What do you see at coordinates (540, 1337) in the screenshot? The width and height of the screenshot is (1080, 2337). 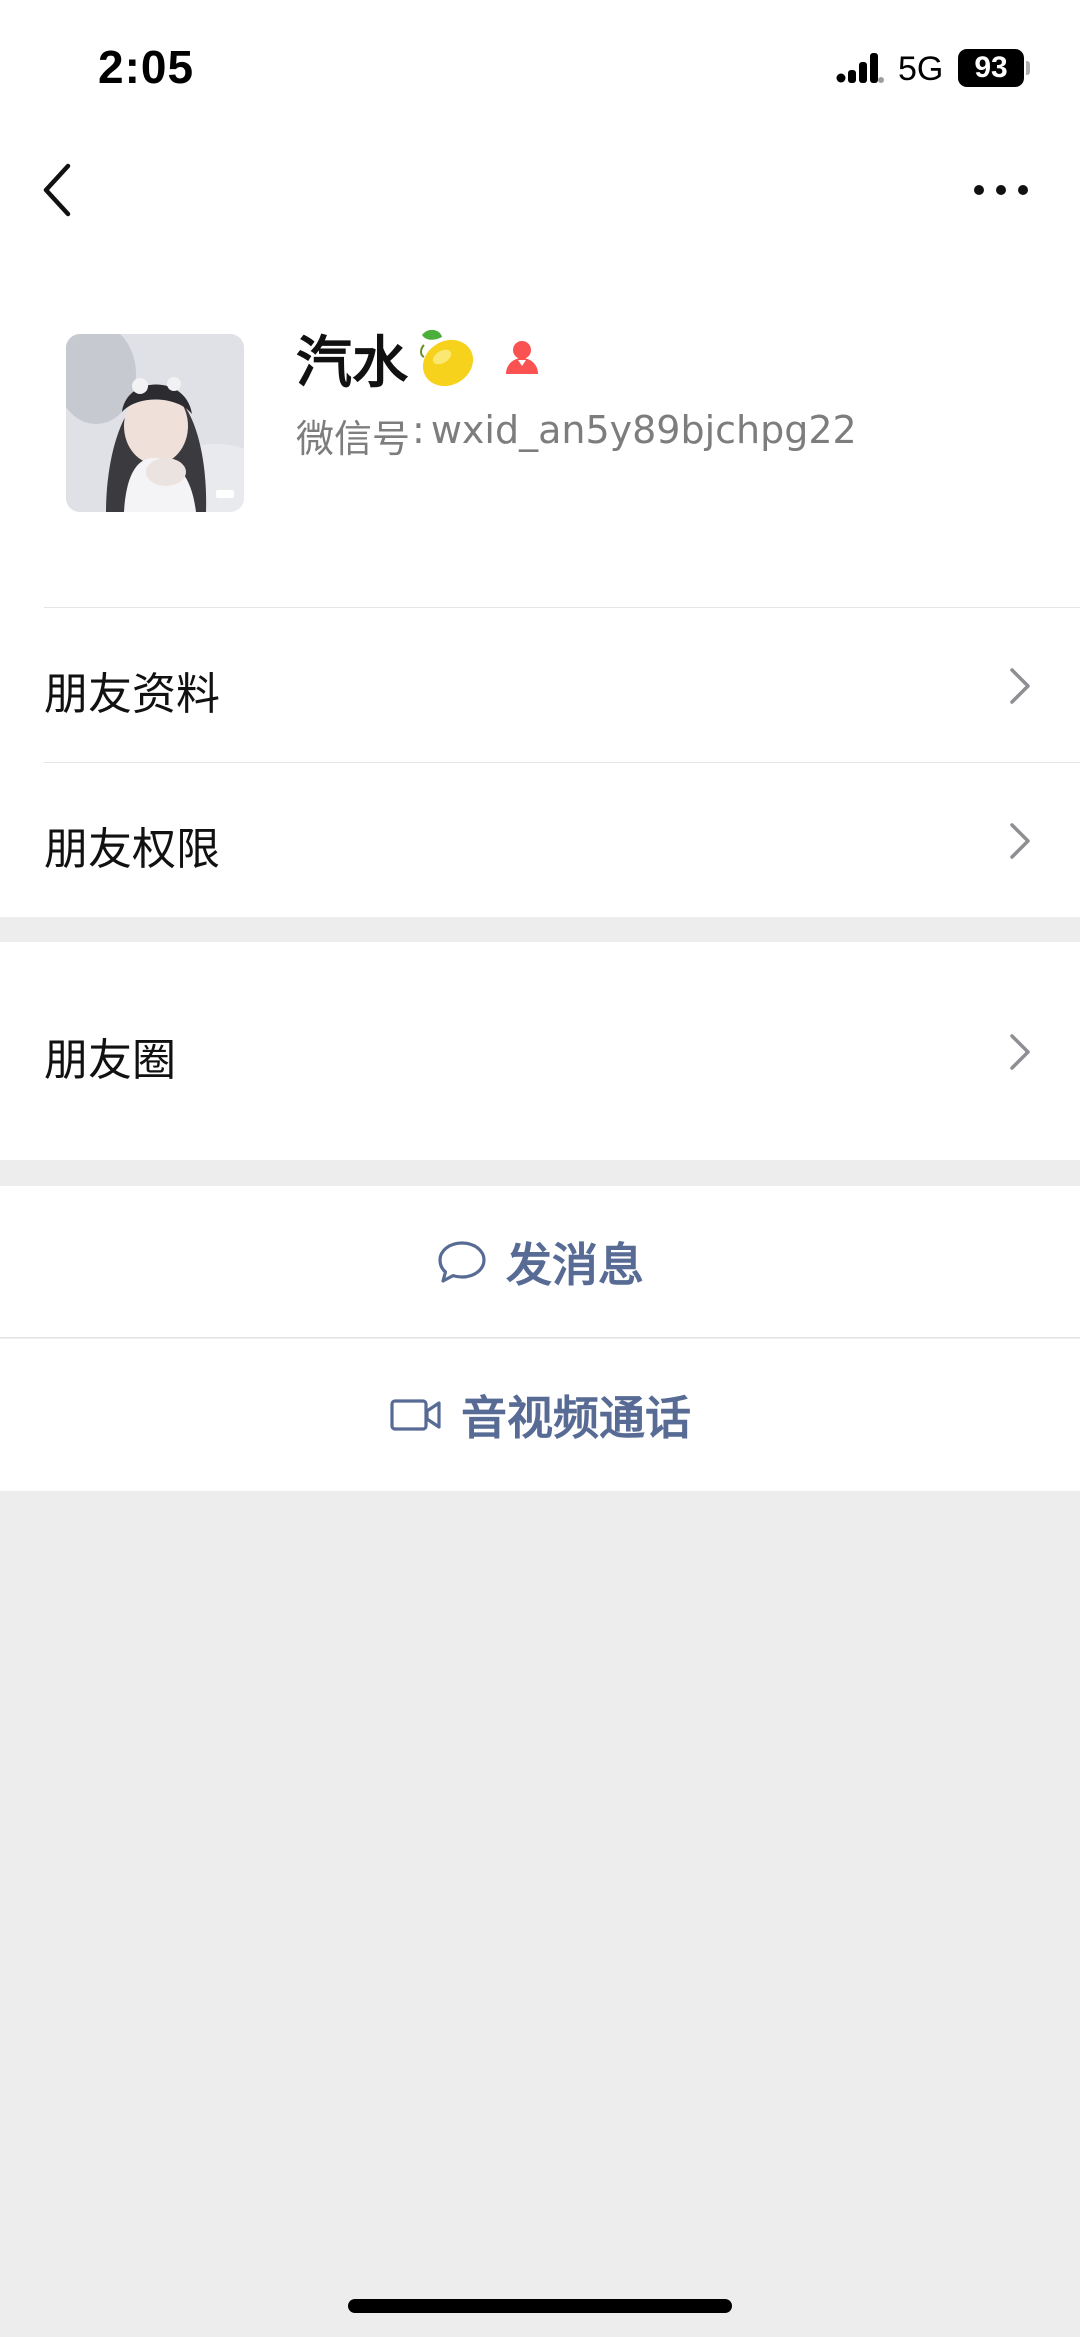 I see `divider` at bounding box center [540, 1337].